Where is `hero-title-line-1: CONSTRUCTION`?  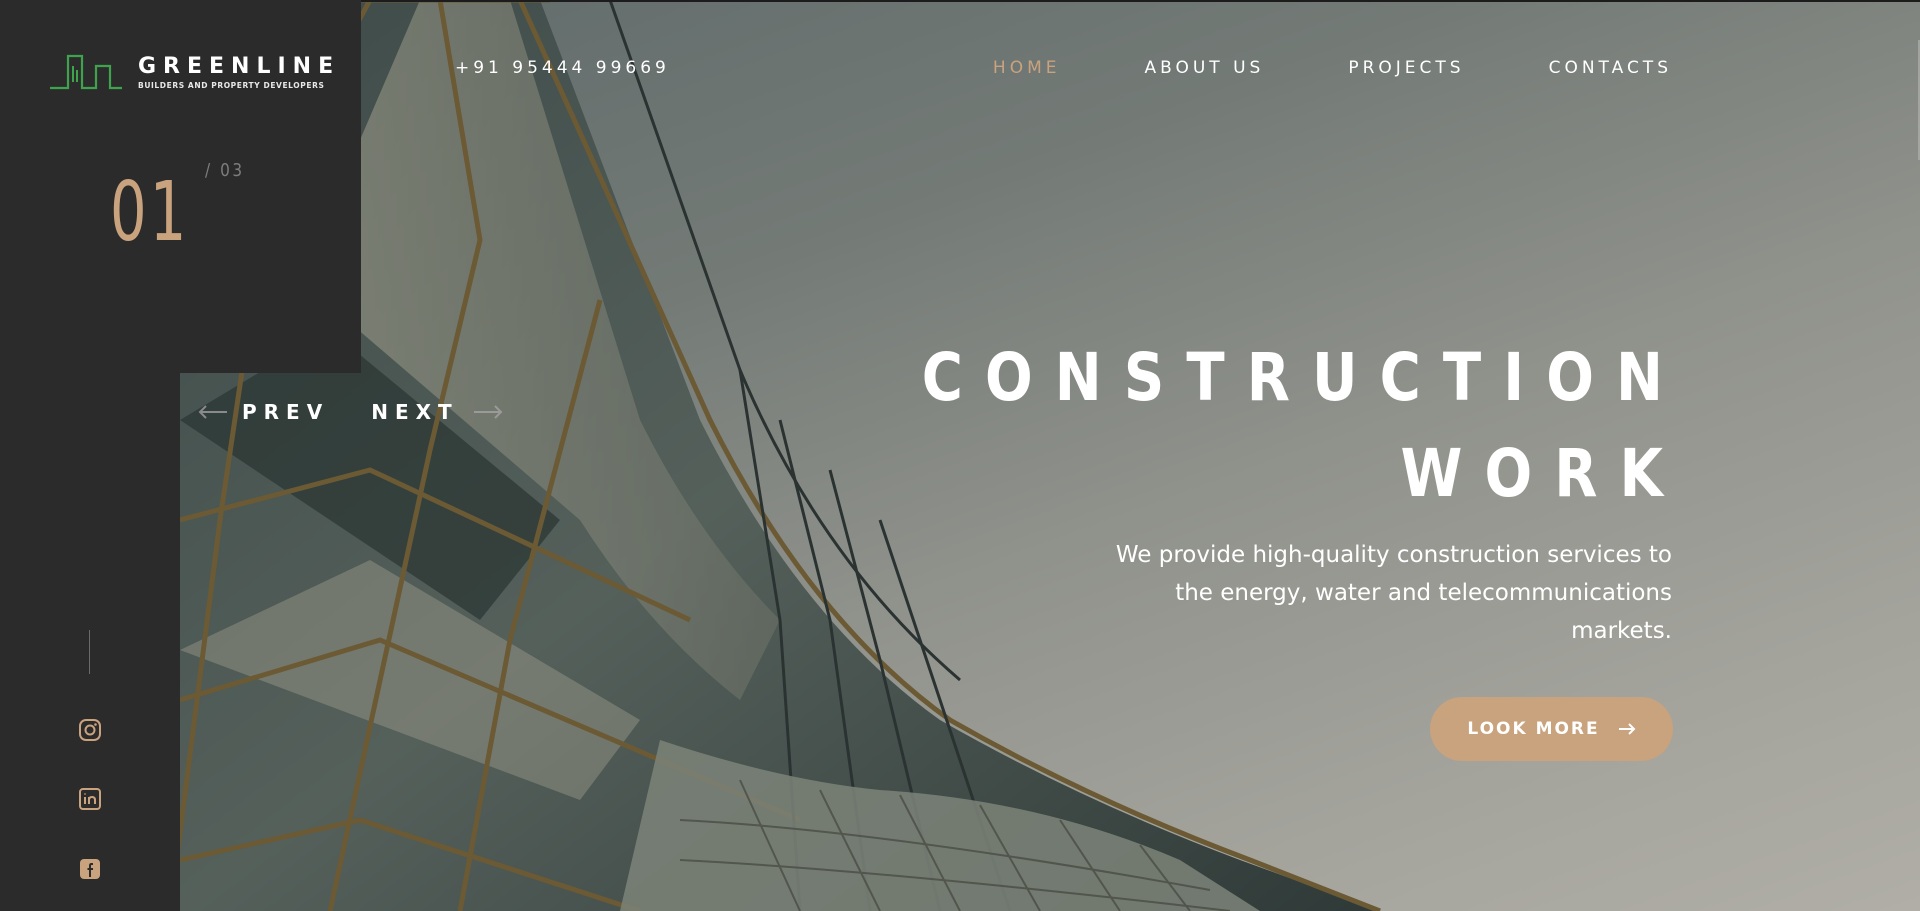
hero-title-line-1: CONSTRUCTION is located at coordinates (1303, 377).